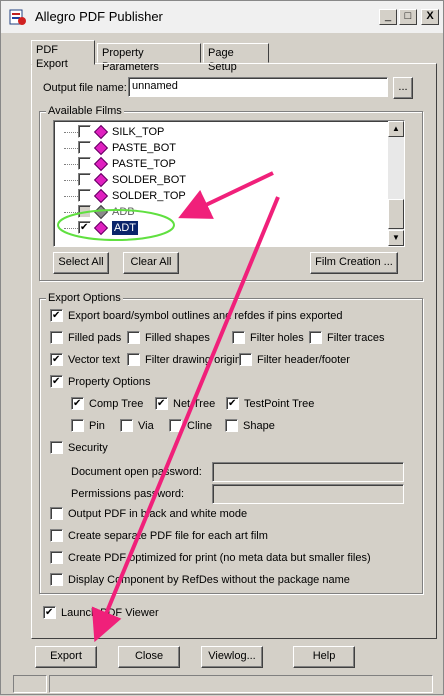  Describe the element at coordinates (219, 228) in the screenshot. I see `list-item: ADT` at that location.